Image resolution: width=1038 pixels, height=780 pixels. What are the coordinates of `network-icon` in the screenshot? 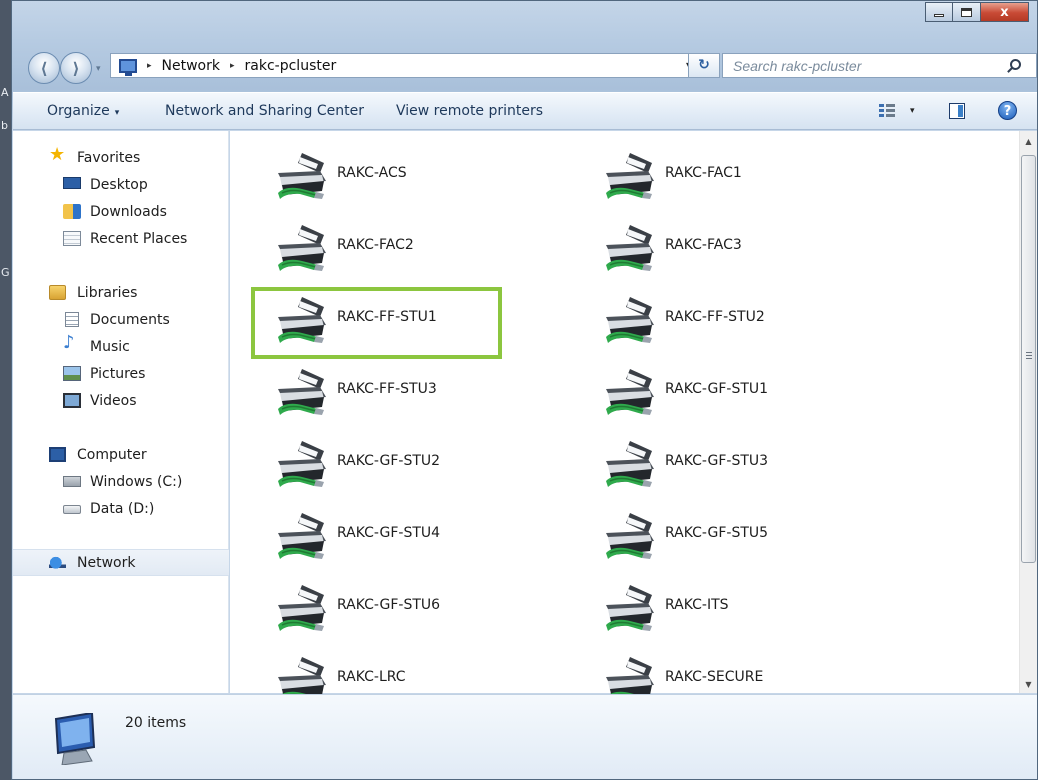 It's located at (57, 563).